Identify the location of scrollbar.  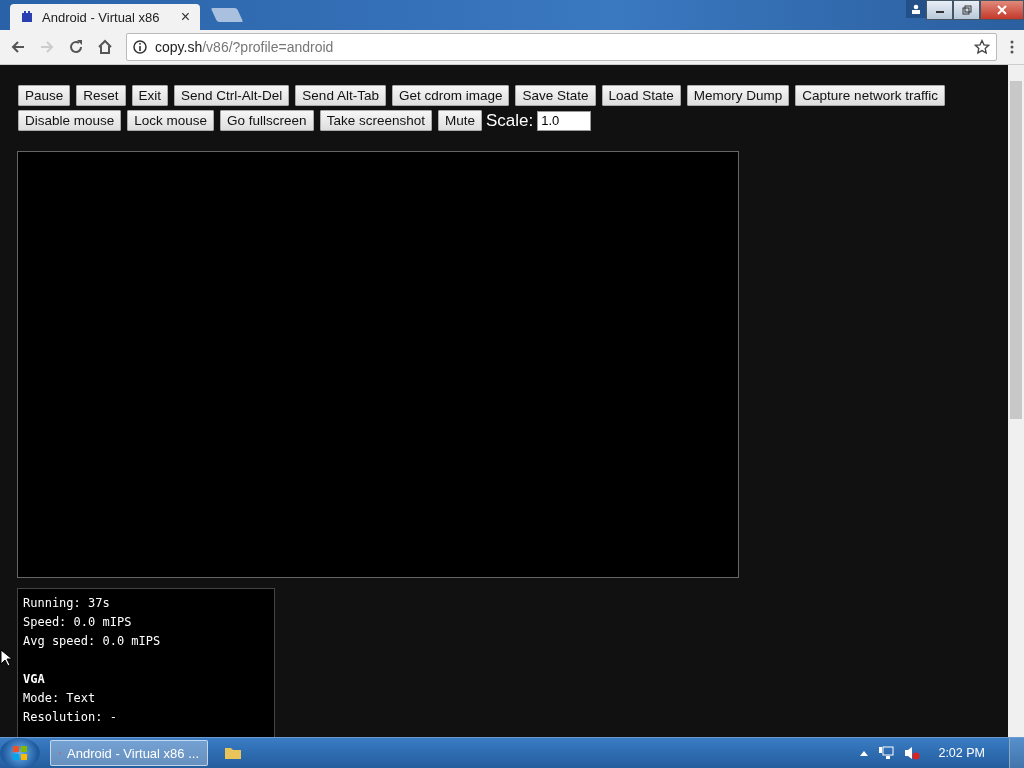
(1016, 401).